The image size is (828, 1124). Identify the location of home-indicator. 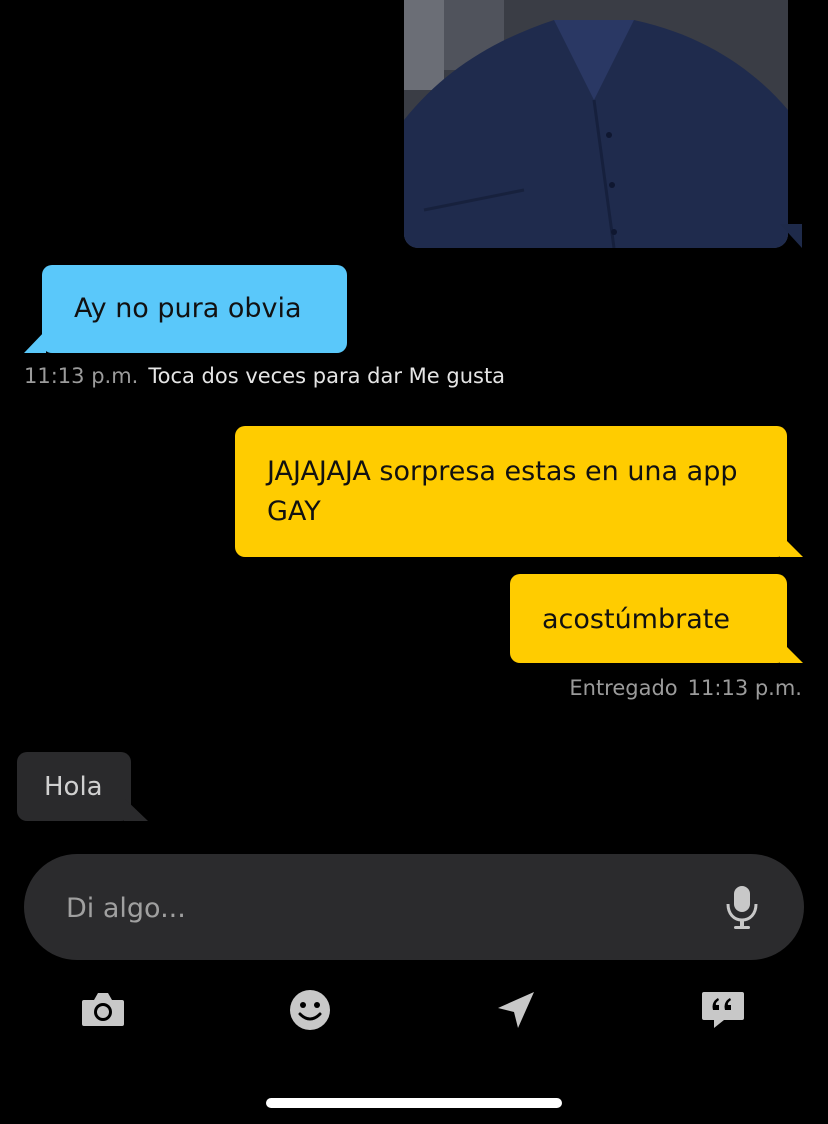
(414, 1103).